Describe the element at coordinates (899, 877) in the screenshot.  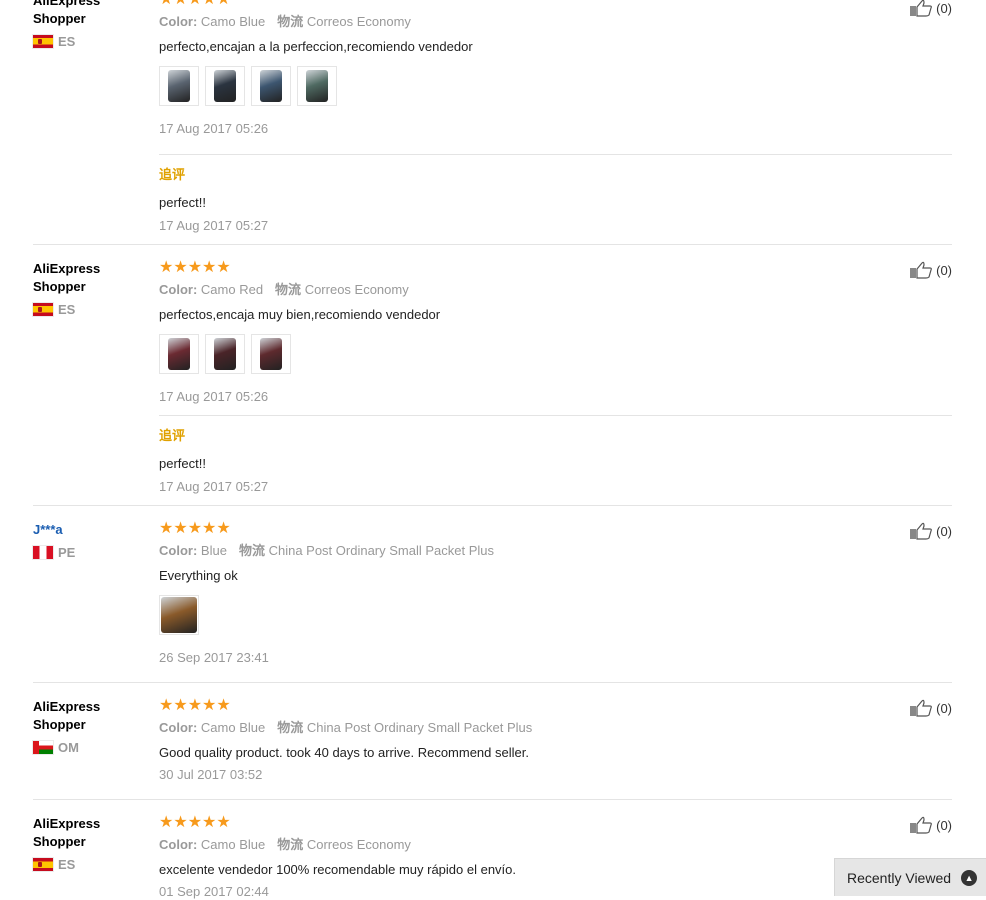
I see `recently-viewed-label: Recently Viewed` at that location.